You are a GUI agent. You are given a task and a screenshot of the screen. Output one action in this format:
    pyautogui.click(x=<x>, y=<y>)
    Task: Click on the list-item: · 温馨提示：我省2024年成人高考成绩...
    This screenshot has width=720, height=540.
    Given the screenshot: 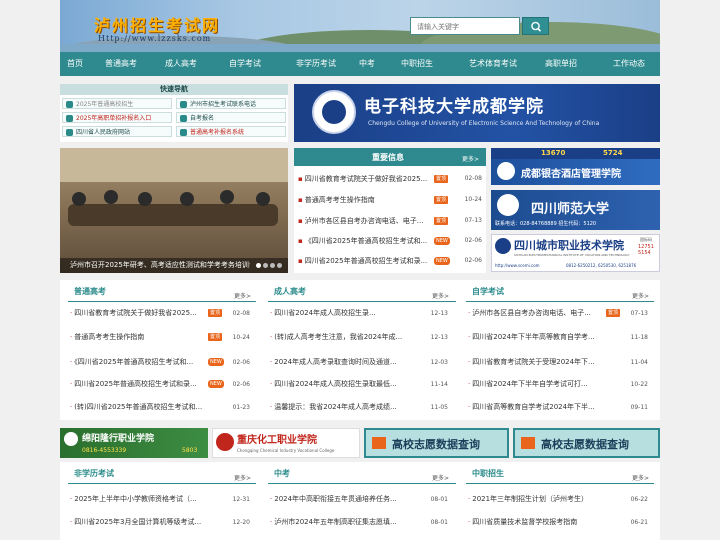 What is the action you would take?
    pyautogui.click(x=345, y=407)
    